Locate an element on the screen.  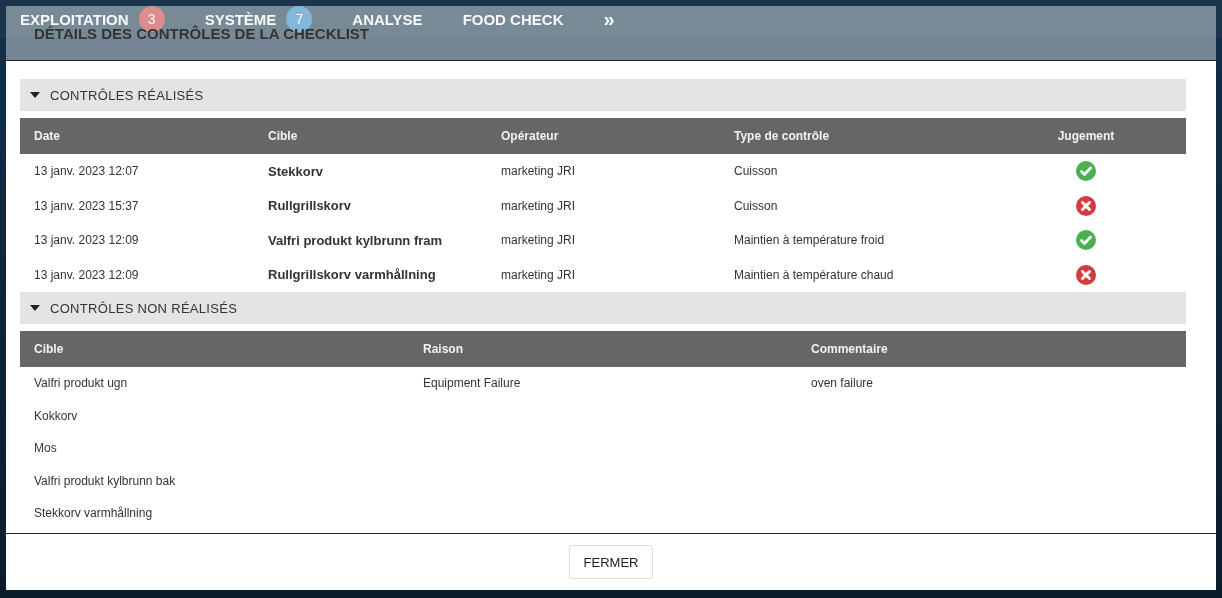
nav-tab: FOOD CHECK is located at coordinates (513, 19).